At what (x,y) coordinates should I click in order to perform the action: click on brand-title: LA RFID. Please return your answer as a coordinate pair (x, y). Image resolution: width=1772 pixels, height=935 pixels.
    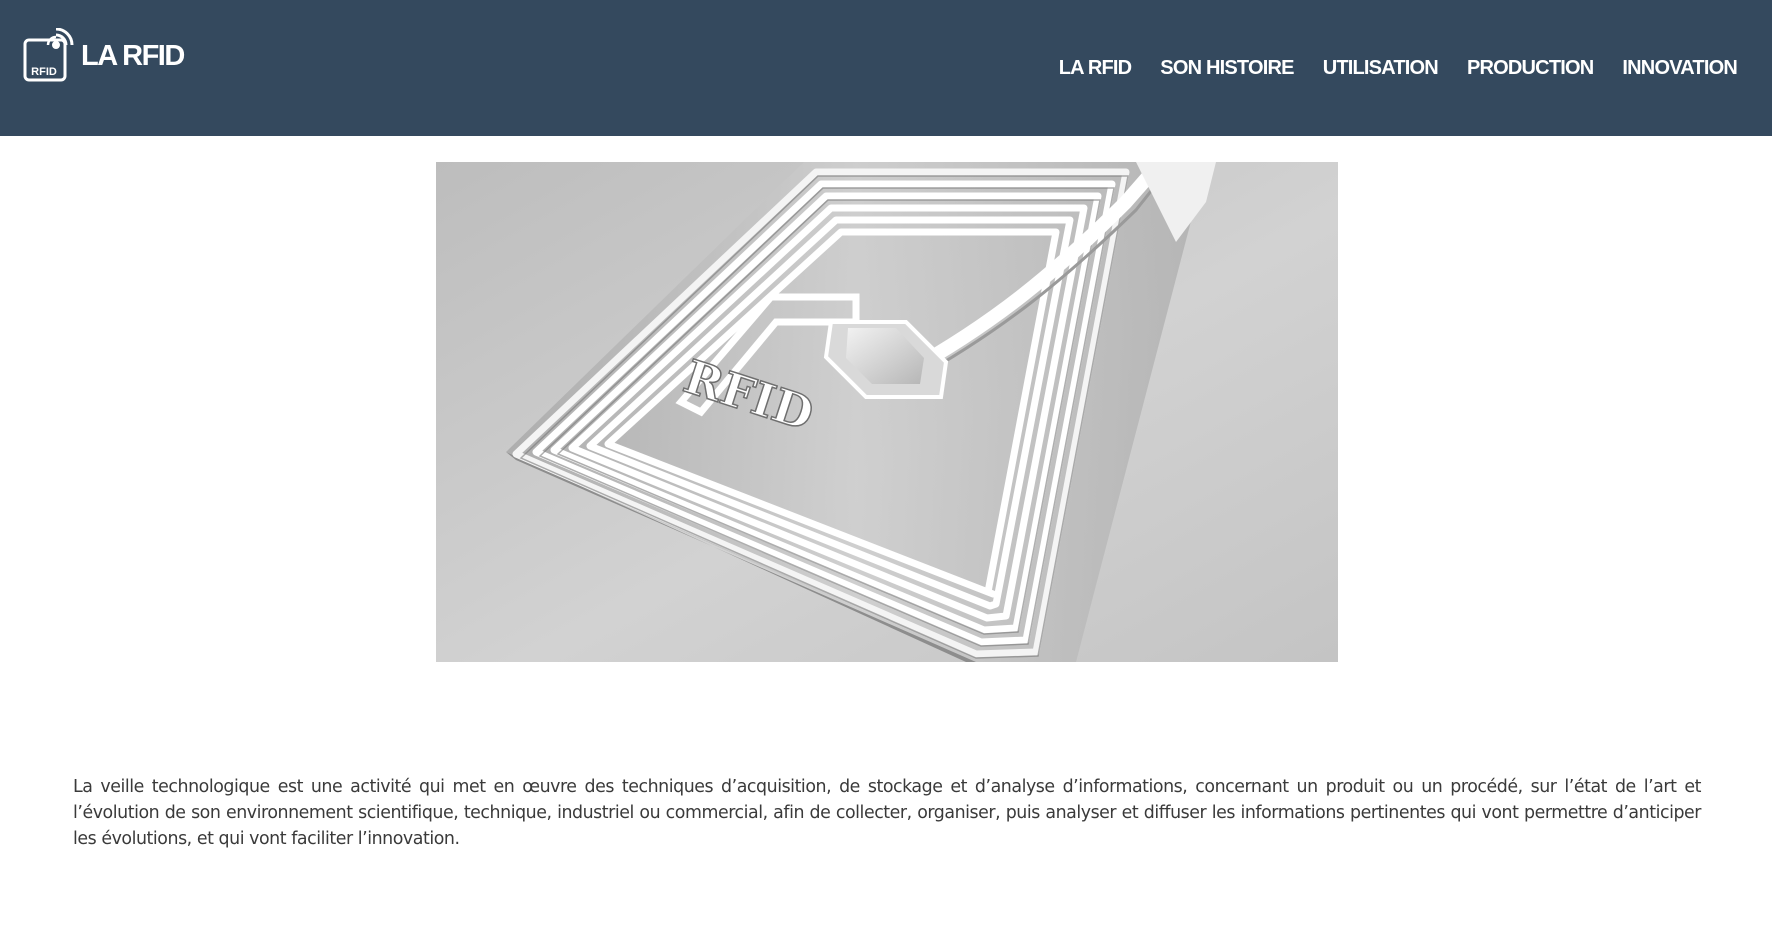
    Looking at the image, I should click on (133, 56).